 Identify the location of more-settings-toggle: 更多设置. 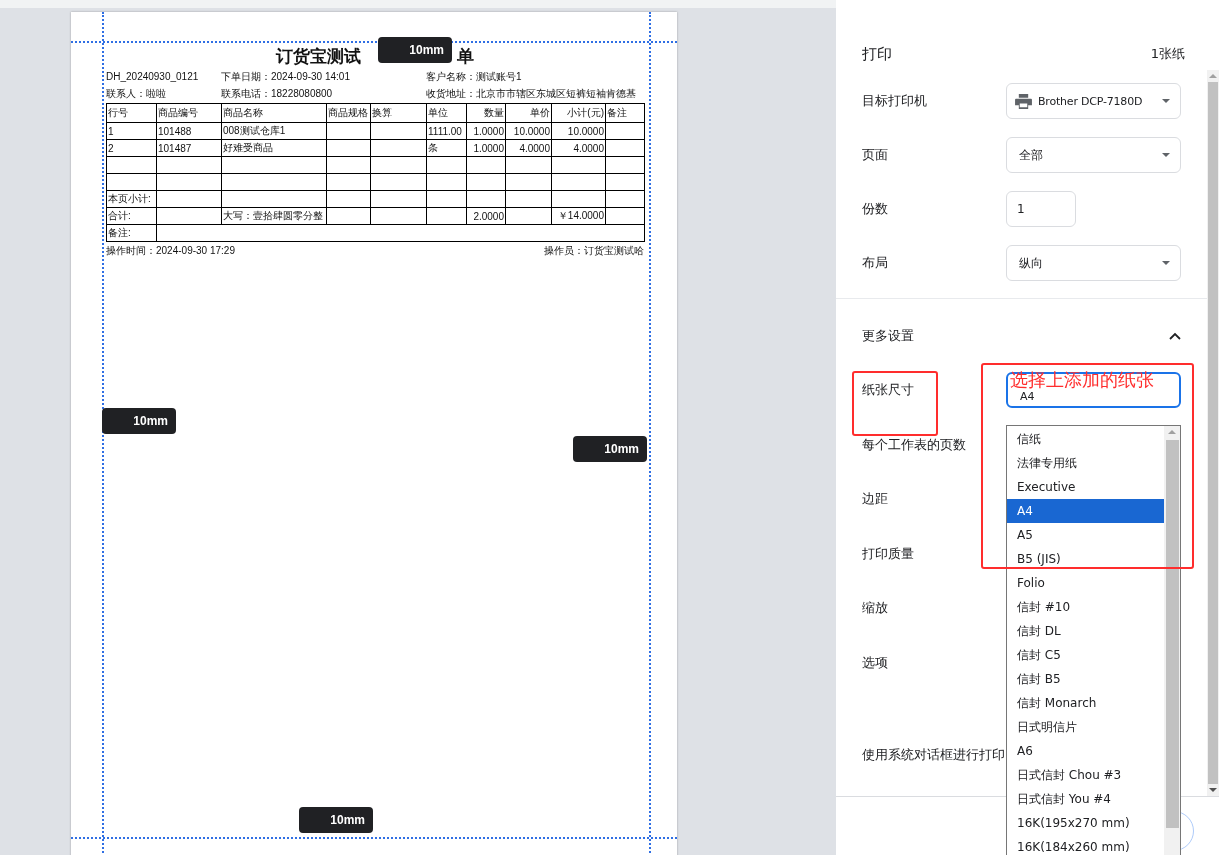
(1021, 336).